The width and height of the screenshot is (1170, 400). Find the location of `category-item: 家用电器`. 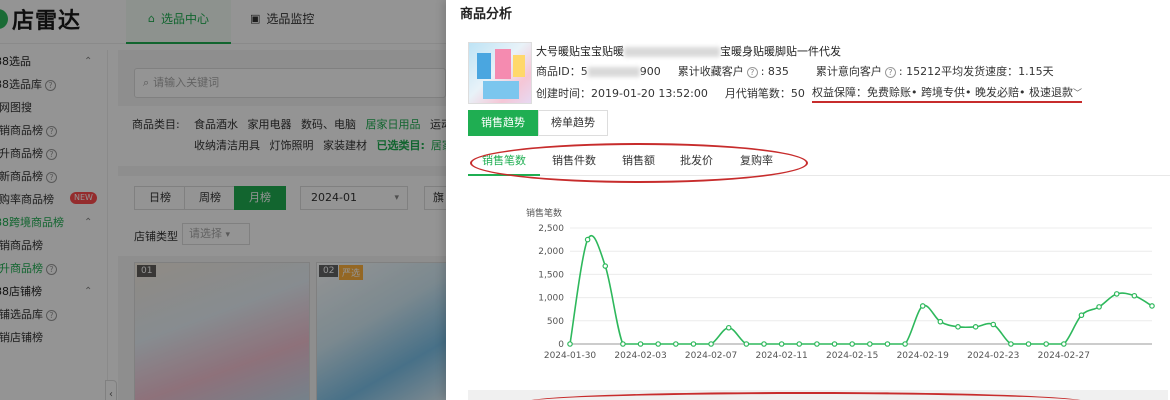

category-item: 家用电器 is located at coordinates (270, 124).